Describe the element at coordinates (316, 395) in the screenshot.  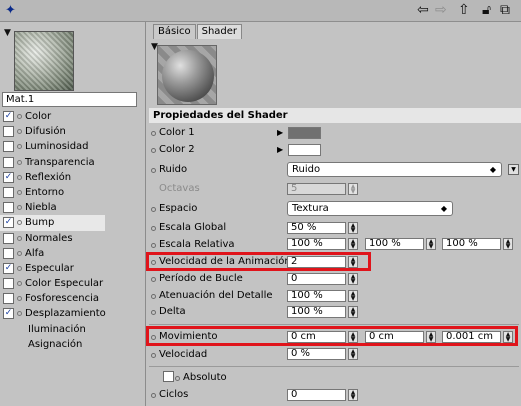
I see `ciclos-field: 0` at that location.